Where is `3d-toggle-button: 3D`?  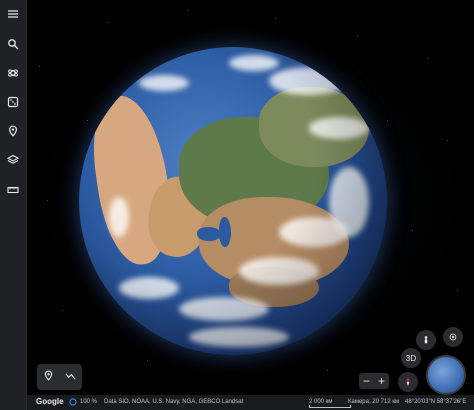
3d-toggle-button: 3D is located at coordinates (411, 358).